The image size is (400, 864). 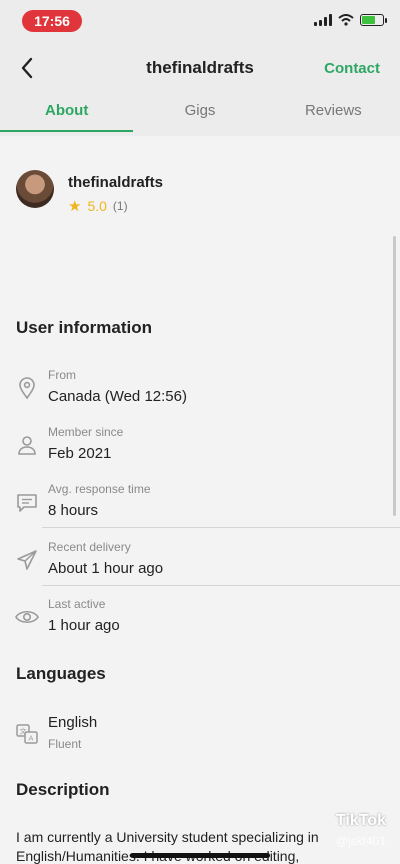 What do you see at coordinates (352, 68) in the screenshot?
I see `contact-button: Contact` at bounding box center [352, 68].